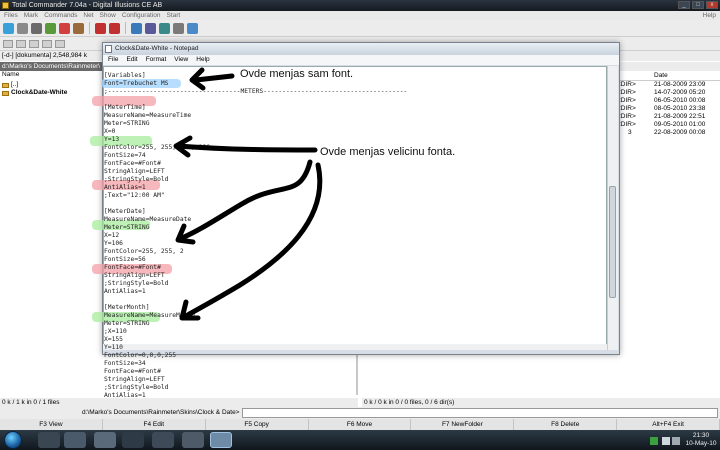  I want to click on annotation-font: Ovde menjas sam font., so click(297, 74).